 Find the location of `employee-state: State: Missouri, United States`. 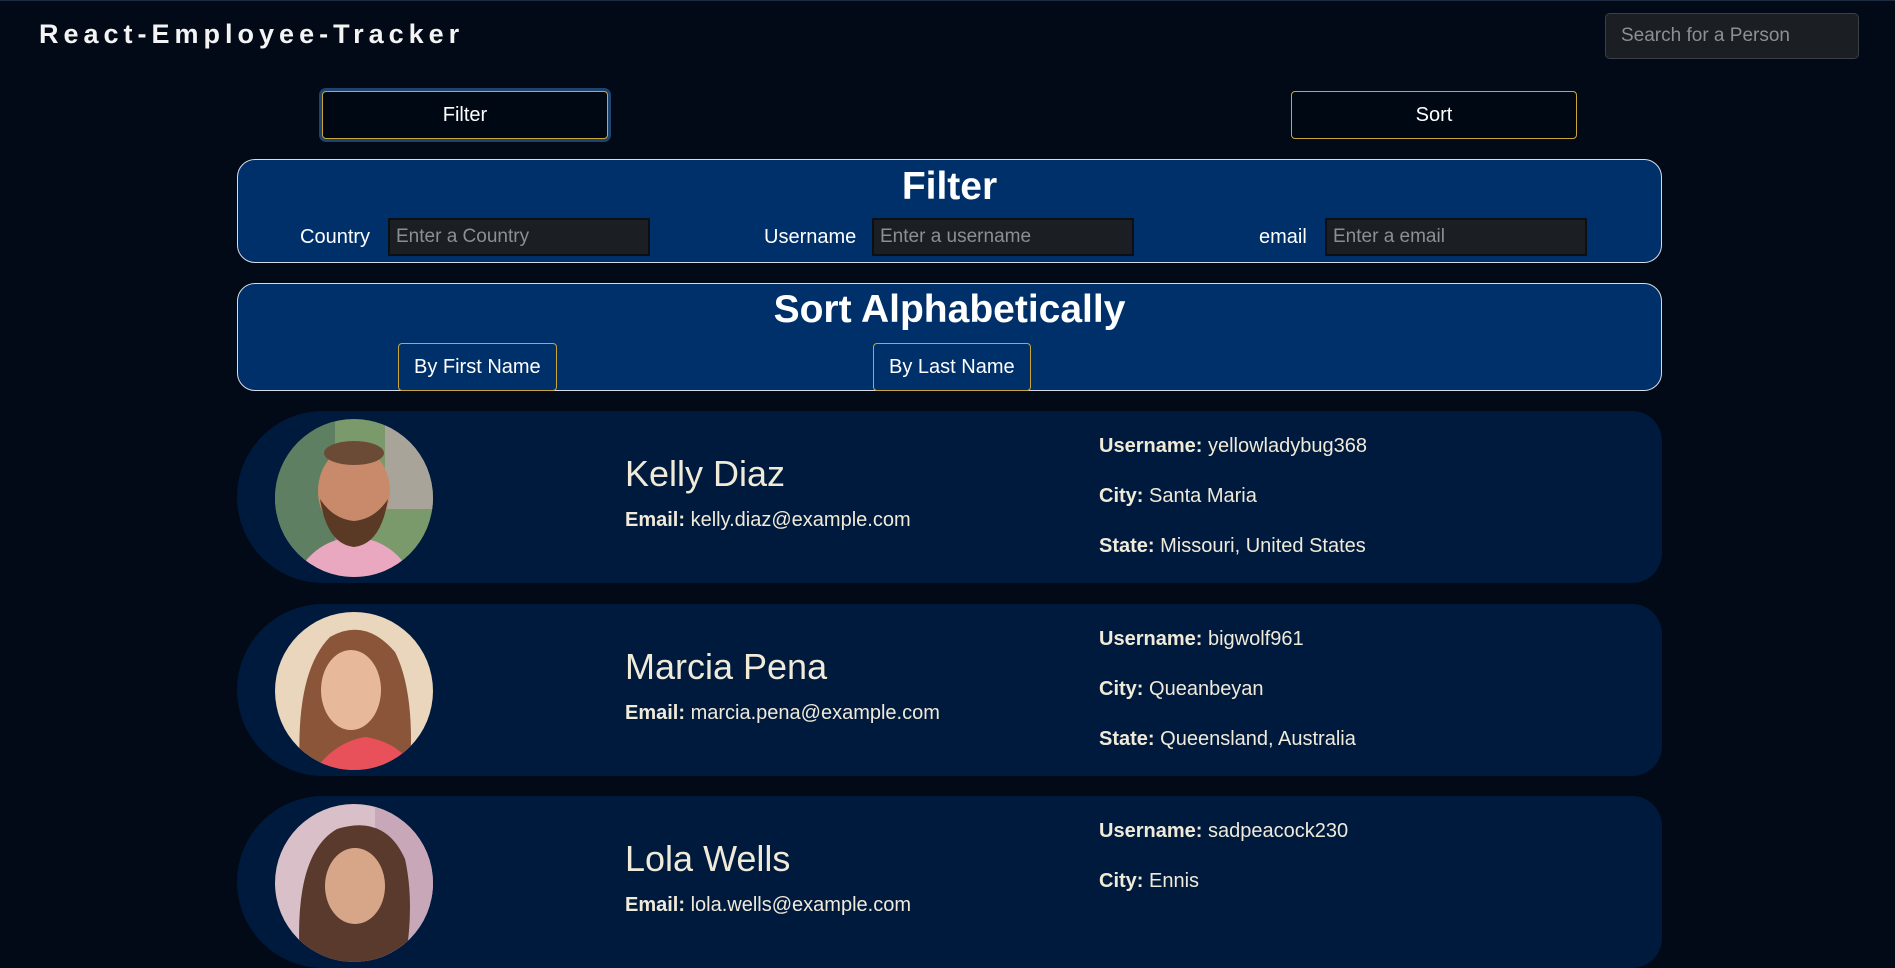

employee-state: State: Missouri, United States is located at coordinates (1232, 546).